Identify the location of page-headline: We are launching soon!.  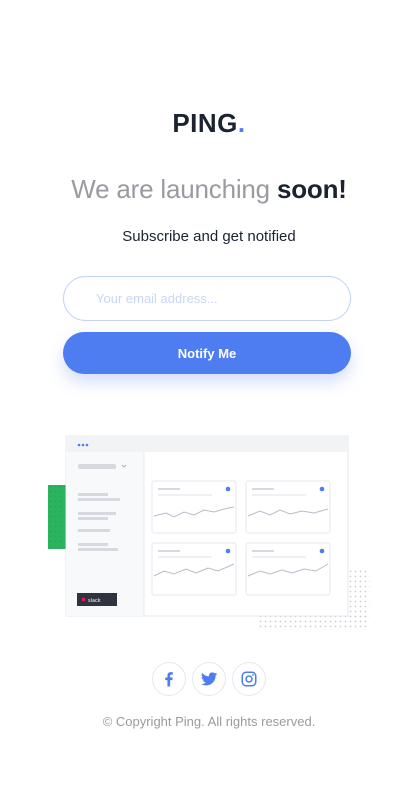
(209, 189).